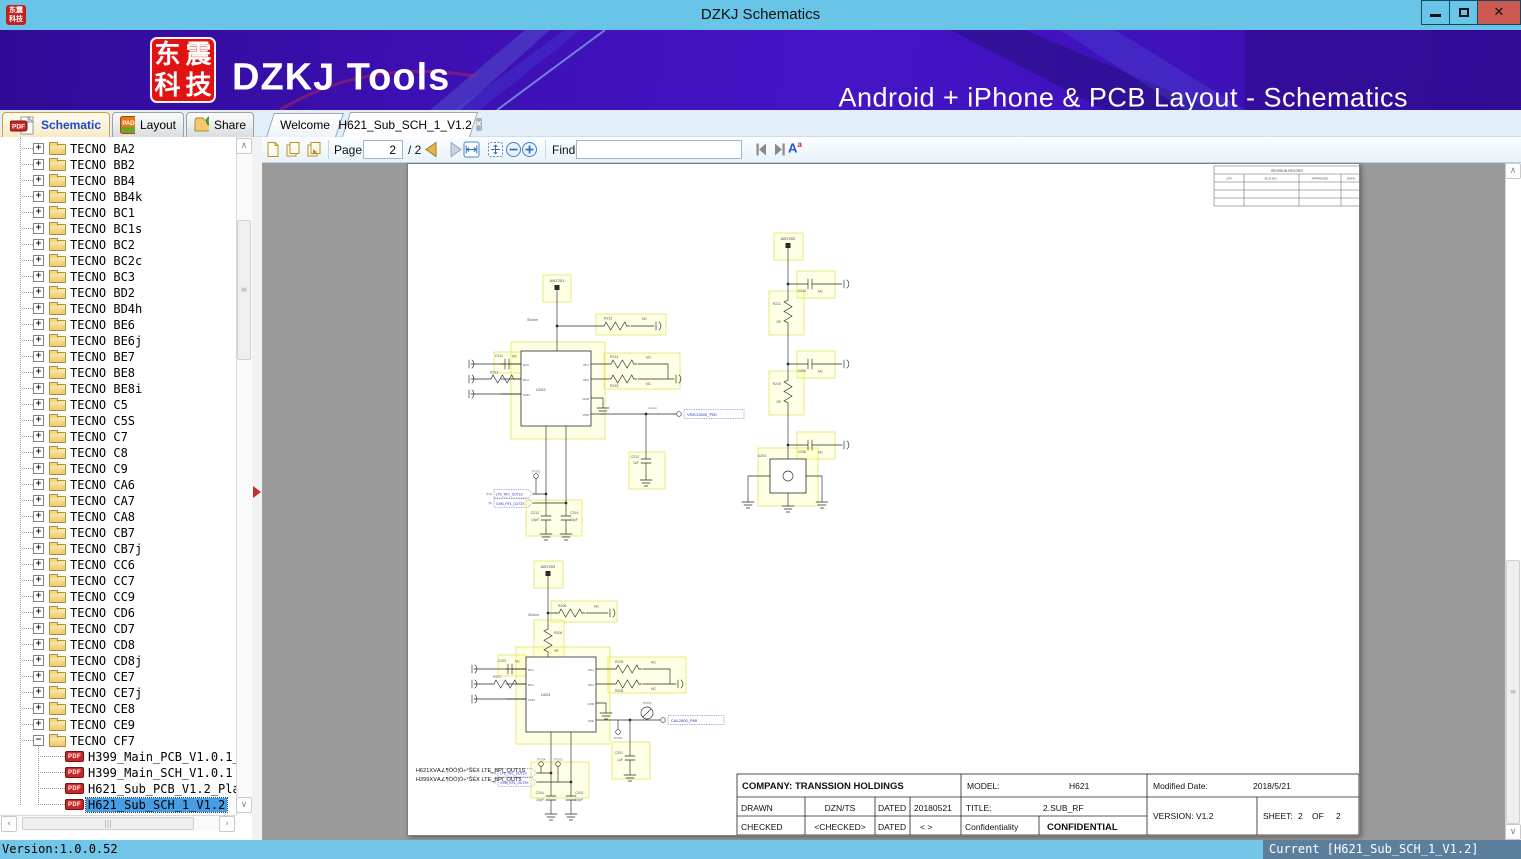 The image size is (1521, 859). I want to click on sidebar-item-tecno-c9: + TECNO C9, so click(118, 469).